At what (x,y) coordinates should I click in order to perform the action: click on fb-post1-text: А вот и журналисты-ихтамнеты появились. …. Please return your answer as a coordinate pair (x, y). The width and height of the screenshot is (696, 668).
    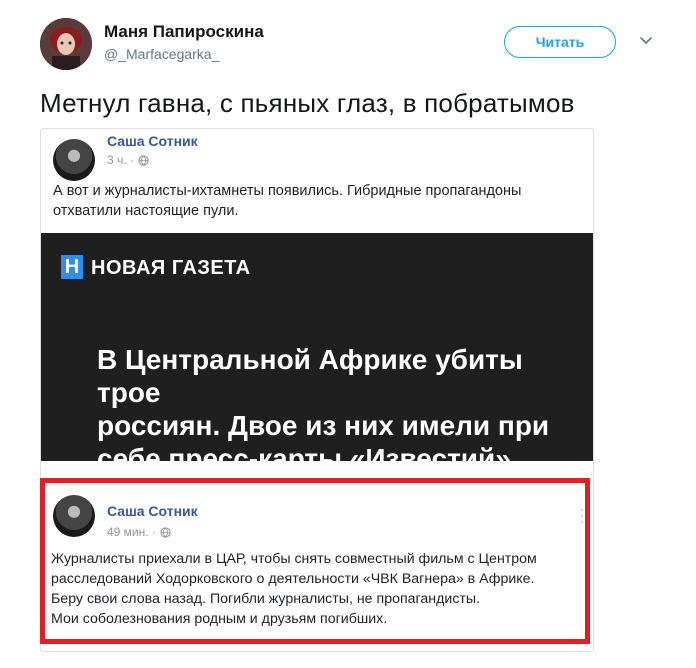
    Looking at the image, I should click on (318, 201).